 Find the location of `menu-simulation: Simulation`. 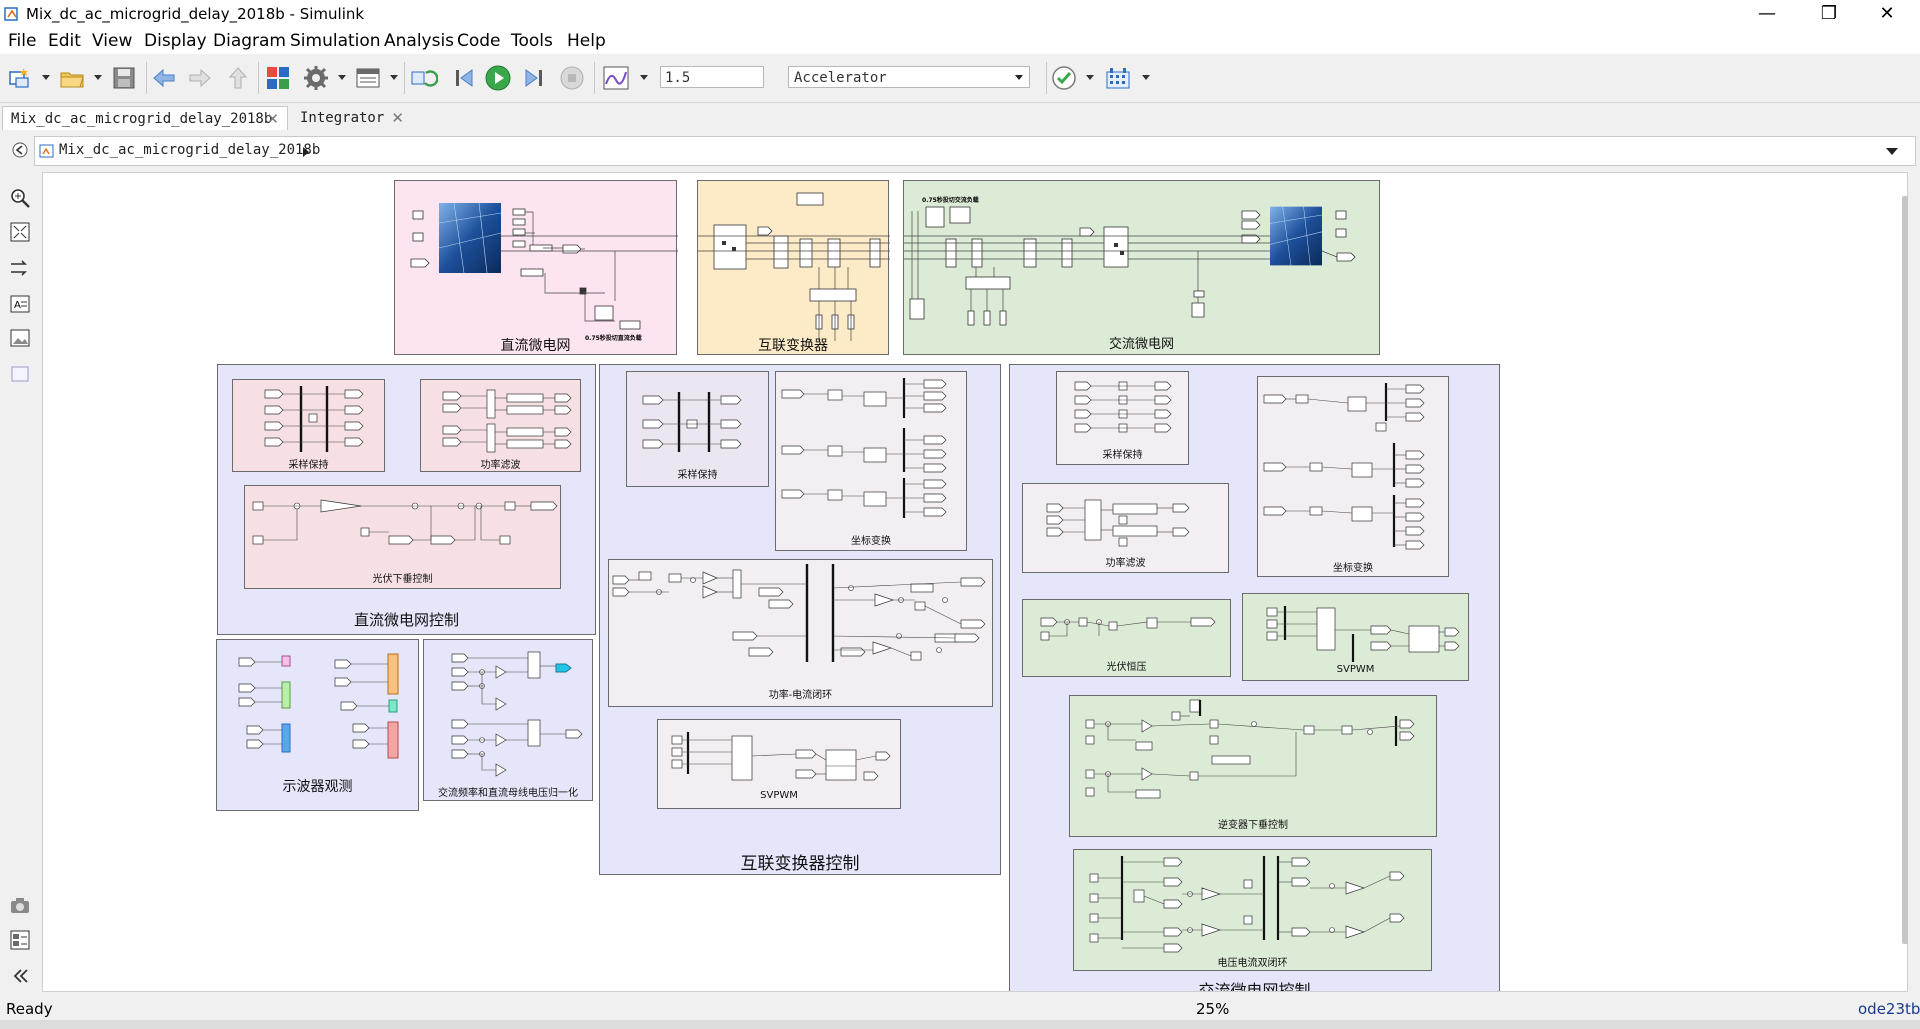

menu-simulation: Simulation is located at coordinates (335, 41).